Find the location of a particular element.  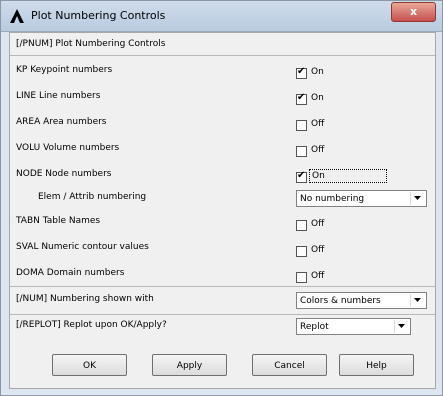

title-bar: Plot Numbering Controls x is located at coordinates (221, 16).